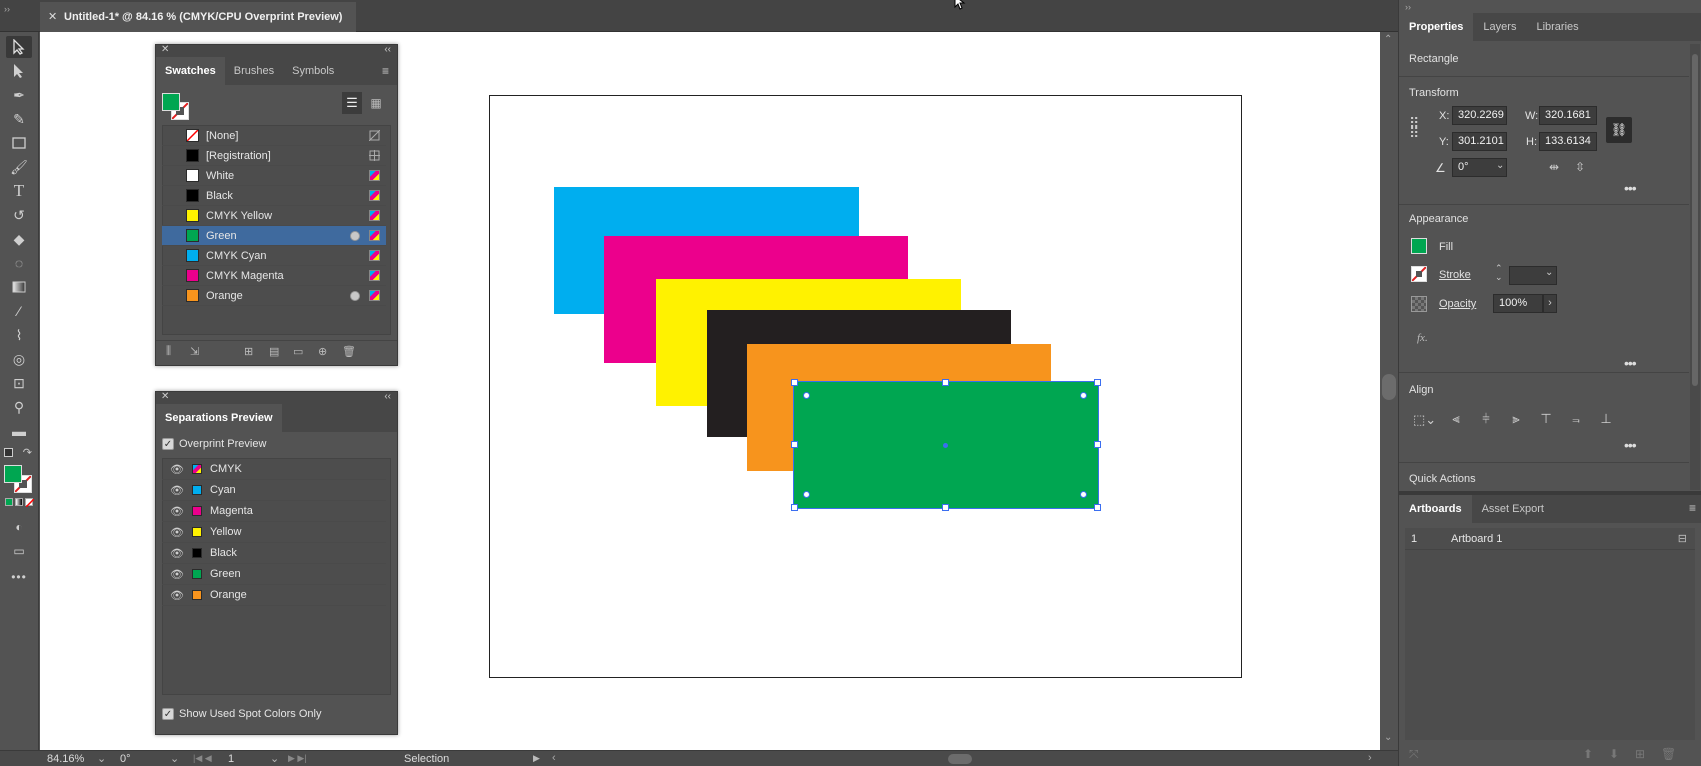 The width and height of the screenshot is (1701, 766). What do you see at coordinates (1640, 754) in the screenshot?
I see `new-artboard-icon: ⊞` at bounding box center [1640, 754].